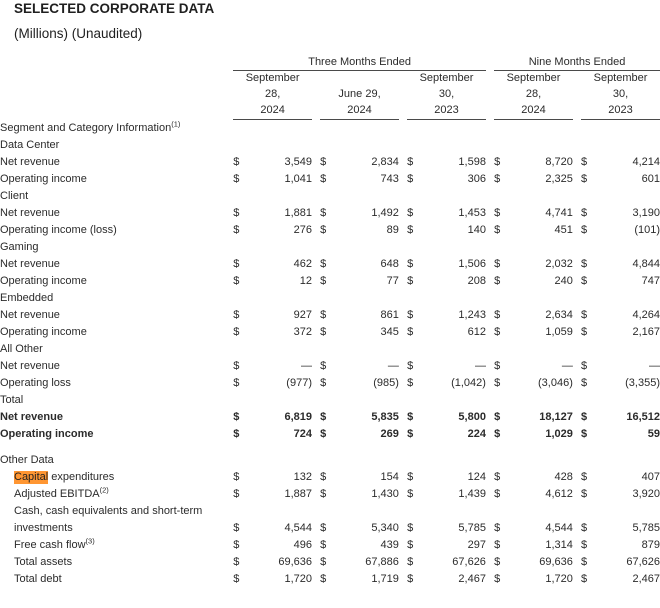  Describe the element at coordinates (114, 8) in the screenshot. I see `page-title: SELECTED CORPORATE DATA` at that location.